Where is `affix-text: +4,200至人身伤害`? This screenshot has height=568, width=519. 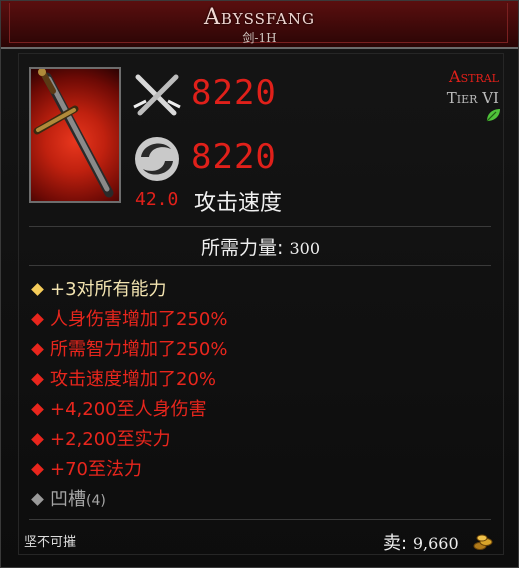
affix-text: +4,200至人身伤害 is located at coordinates (128, 409).